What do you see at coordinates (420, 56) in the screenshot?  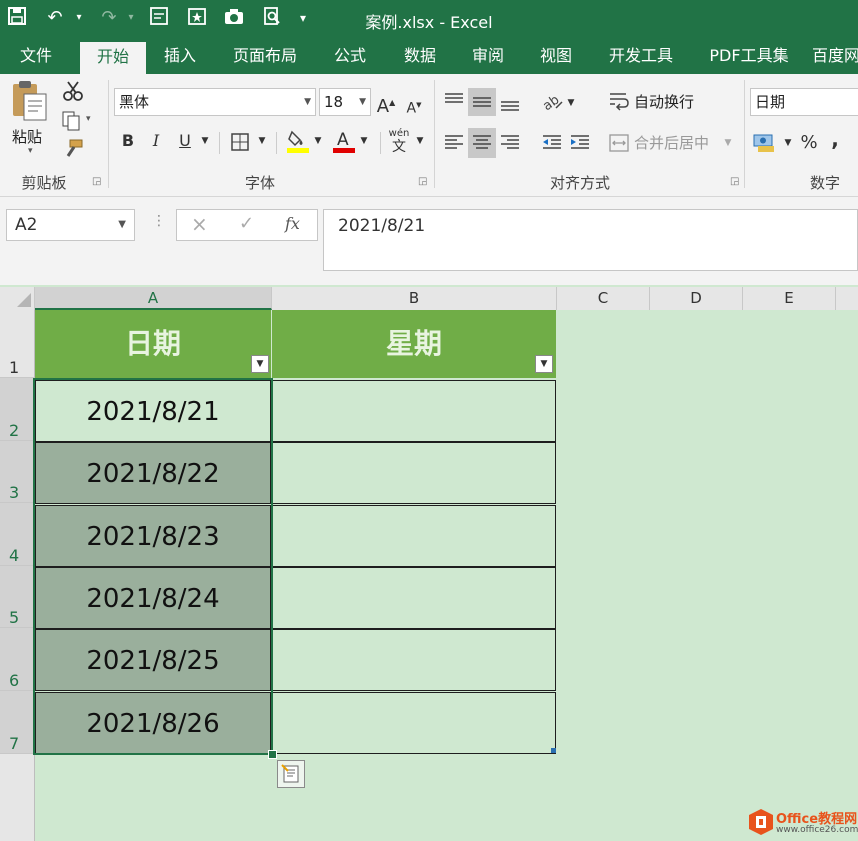 I see `tab-data: 数据` at bounding box center [420, 56].